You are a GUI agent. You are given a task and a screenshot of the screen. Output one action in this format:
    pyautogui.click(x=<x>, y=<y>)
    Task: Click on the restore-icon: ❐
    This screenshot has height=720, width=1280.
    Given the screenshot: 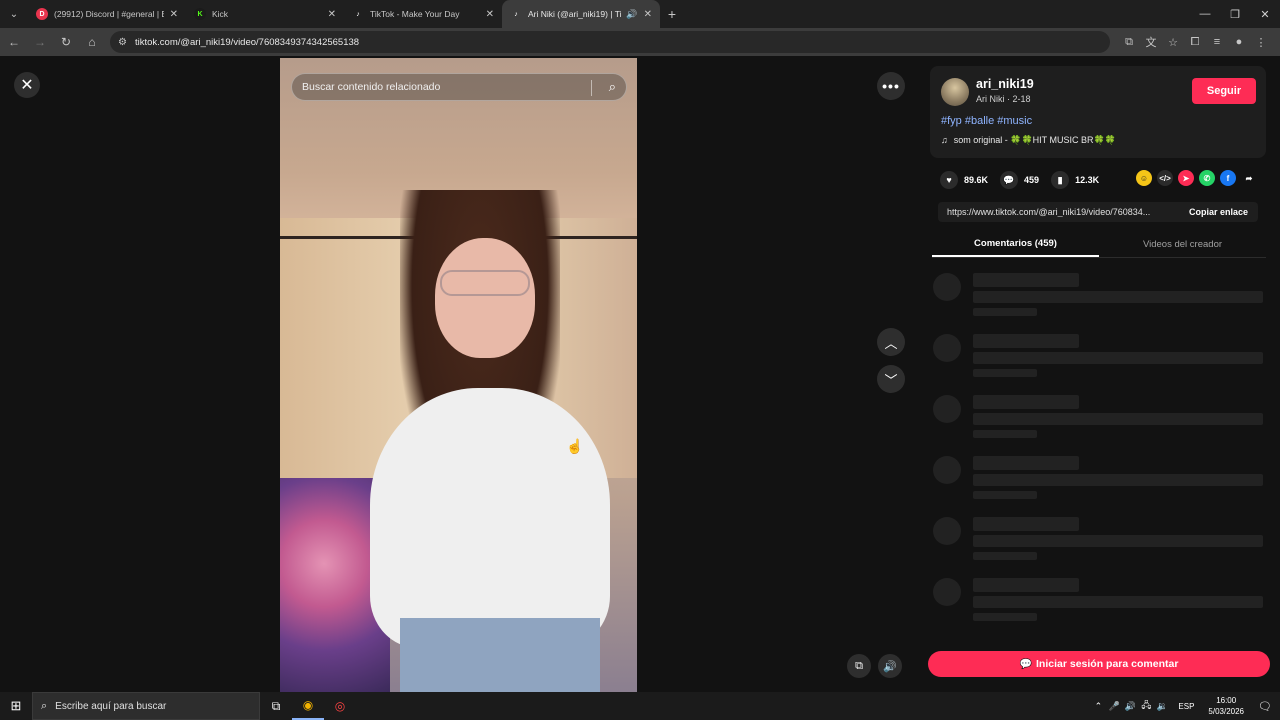 What is the action you would take?
    pyautogui.click(x=1235, y=14)
    